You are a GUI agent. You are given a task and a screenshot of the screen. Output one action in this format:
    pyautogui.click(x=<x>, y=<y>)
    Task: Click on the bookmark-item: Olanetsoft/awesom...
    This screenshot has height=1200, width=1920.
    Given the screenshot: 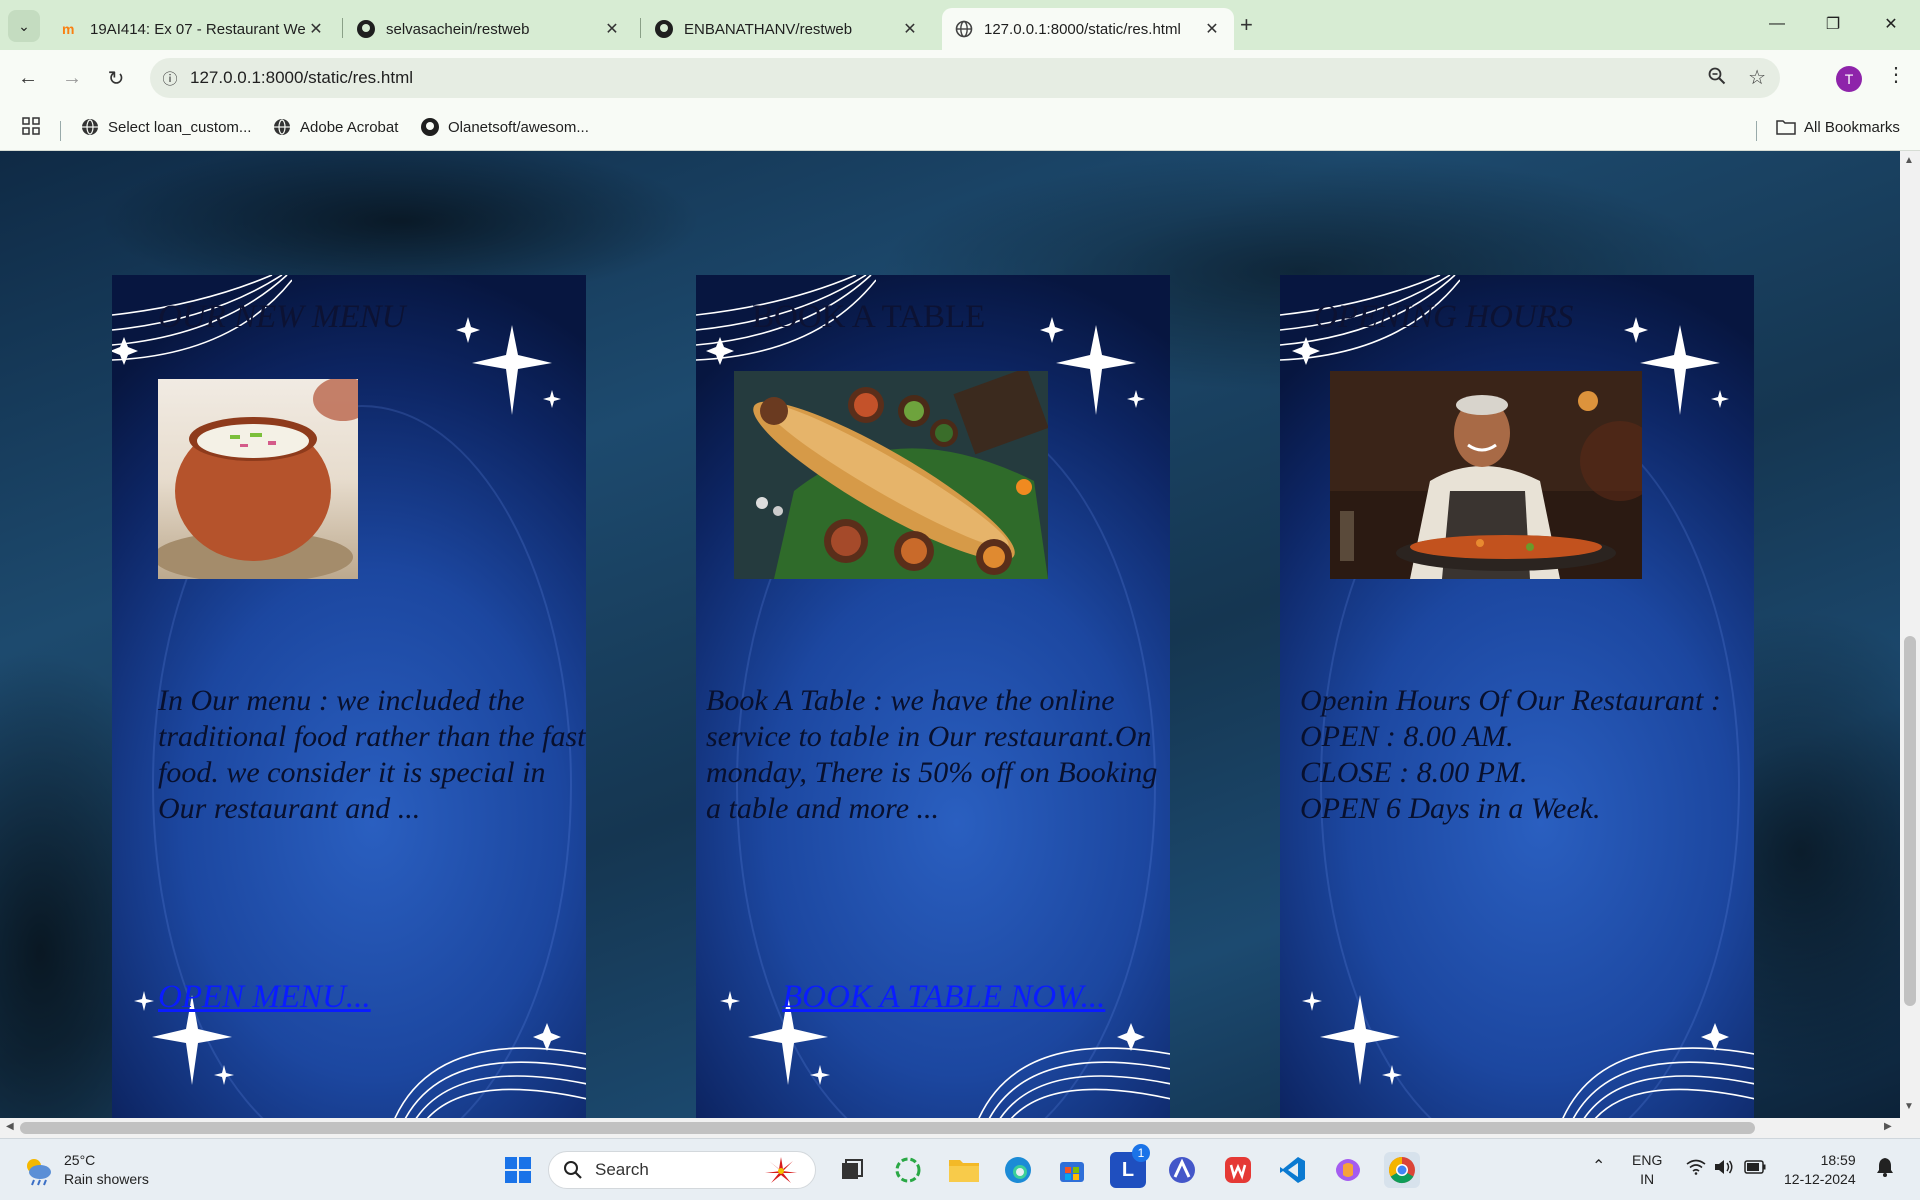 What is the action you would take?
    pyautogui.click(x=504, y=127)
    